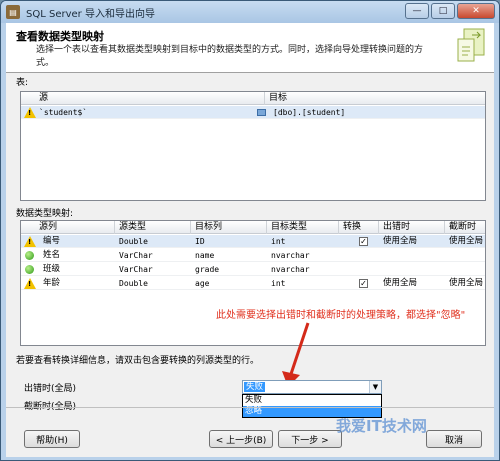 This screenshot has width=500, height=461. What do you see at coordinates (90, 14) in the screenshot?
I see `window-title: SQL Server 导入和导出向导` at bounding box center [90, 14].